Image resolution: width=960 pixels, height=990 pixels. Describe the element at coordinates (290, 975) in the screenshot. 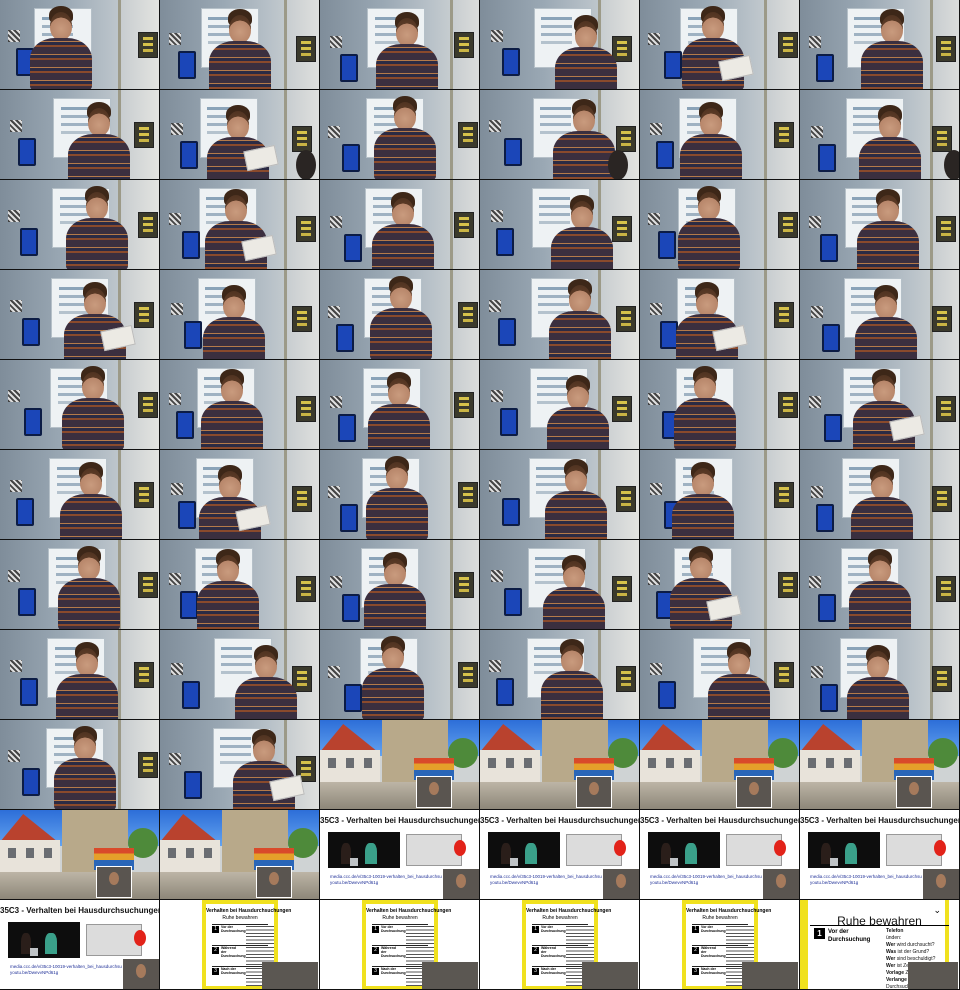

I see `speaker-thumbnail` at that location.